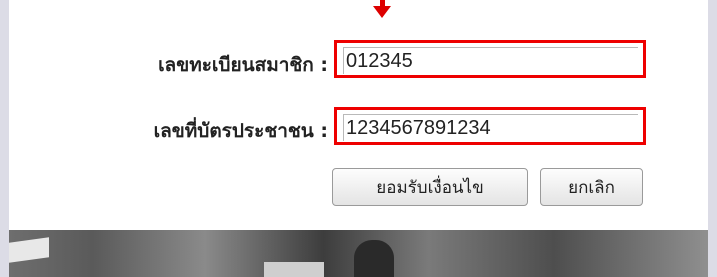  What do you see at coordinates (382, 12) in the screenshot?
I see `annotation-arrow-icon` at bounding box center [382, 12].